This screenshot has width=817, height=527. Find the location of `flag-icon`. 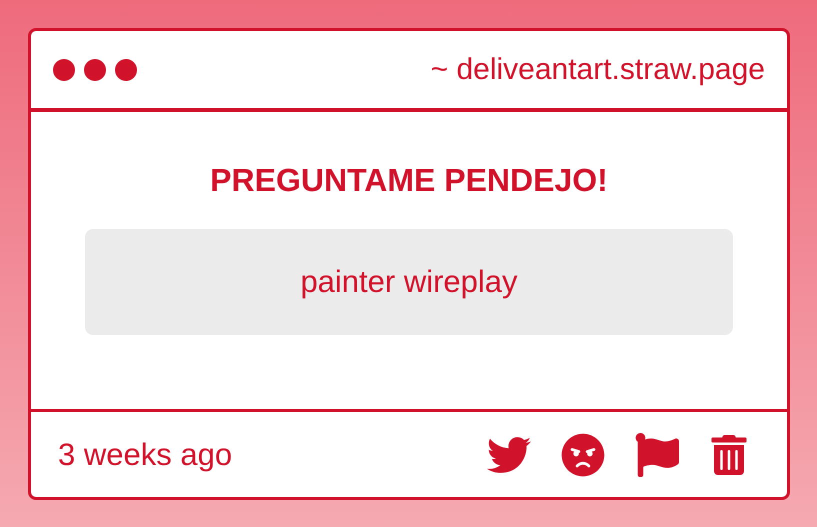

flag-icon is located at coordinates (657, 454).